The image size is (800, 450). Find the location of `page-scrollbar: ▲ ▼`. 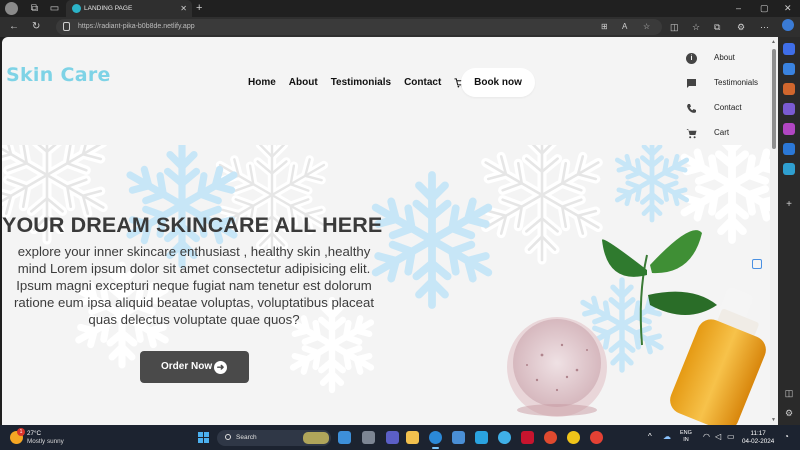

page-scrollbar: ▲ ▼ is located at coordinates (774, 231).